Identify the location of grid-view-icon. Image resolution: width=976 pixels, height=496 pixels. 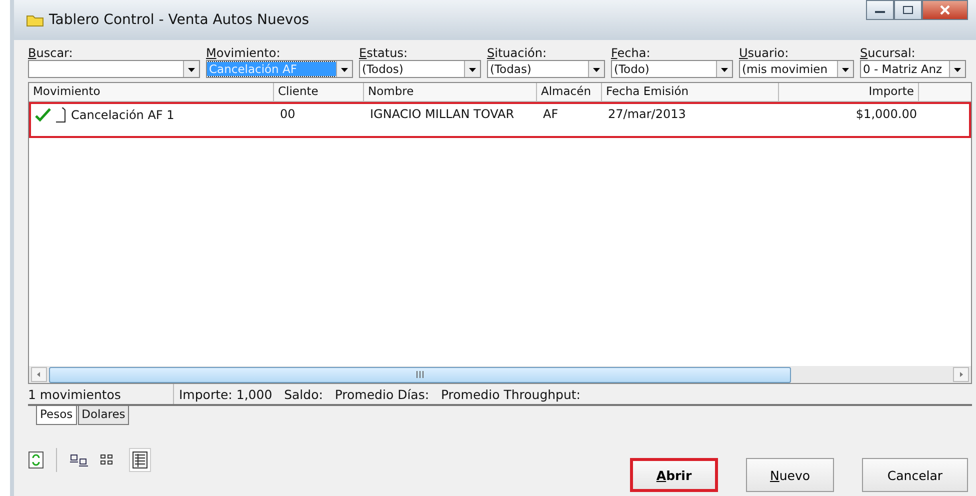
(140, 460).